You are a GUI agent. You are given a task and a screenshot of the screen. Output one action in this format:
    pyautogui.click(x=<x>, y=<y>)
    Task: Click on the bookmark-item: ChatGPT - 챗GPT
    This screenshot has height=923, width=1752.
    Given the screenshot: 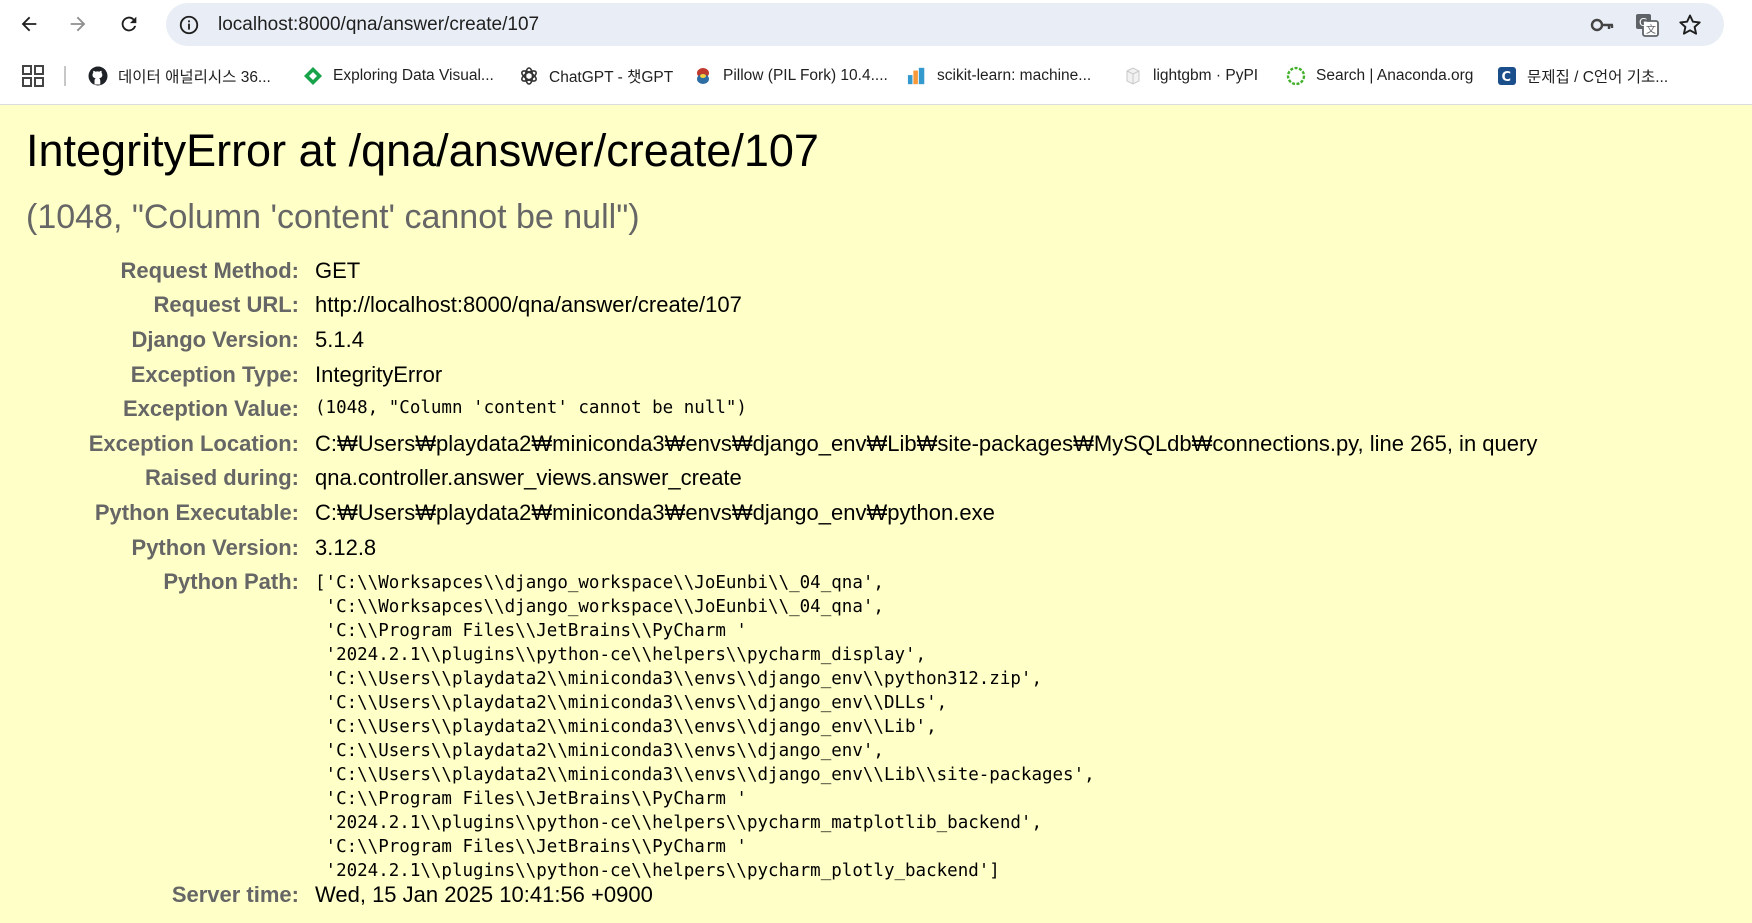 What is the action you would take?
    pyautogui.click(x=596, y=76)
    